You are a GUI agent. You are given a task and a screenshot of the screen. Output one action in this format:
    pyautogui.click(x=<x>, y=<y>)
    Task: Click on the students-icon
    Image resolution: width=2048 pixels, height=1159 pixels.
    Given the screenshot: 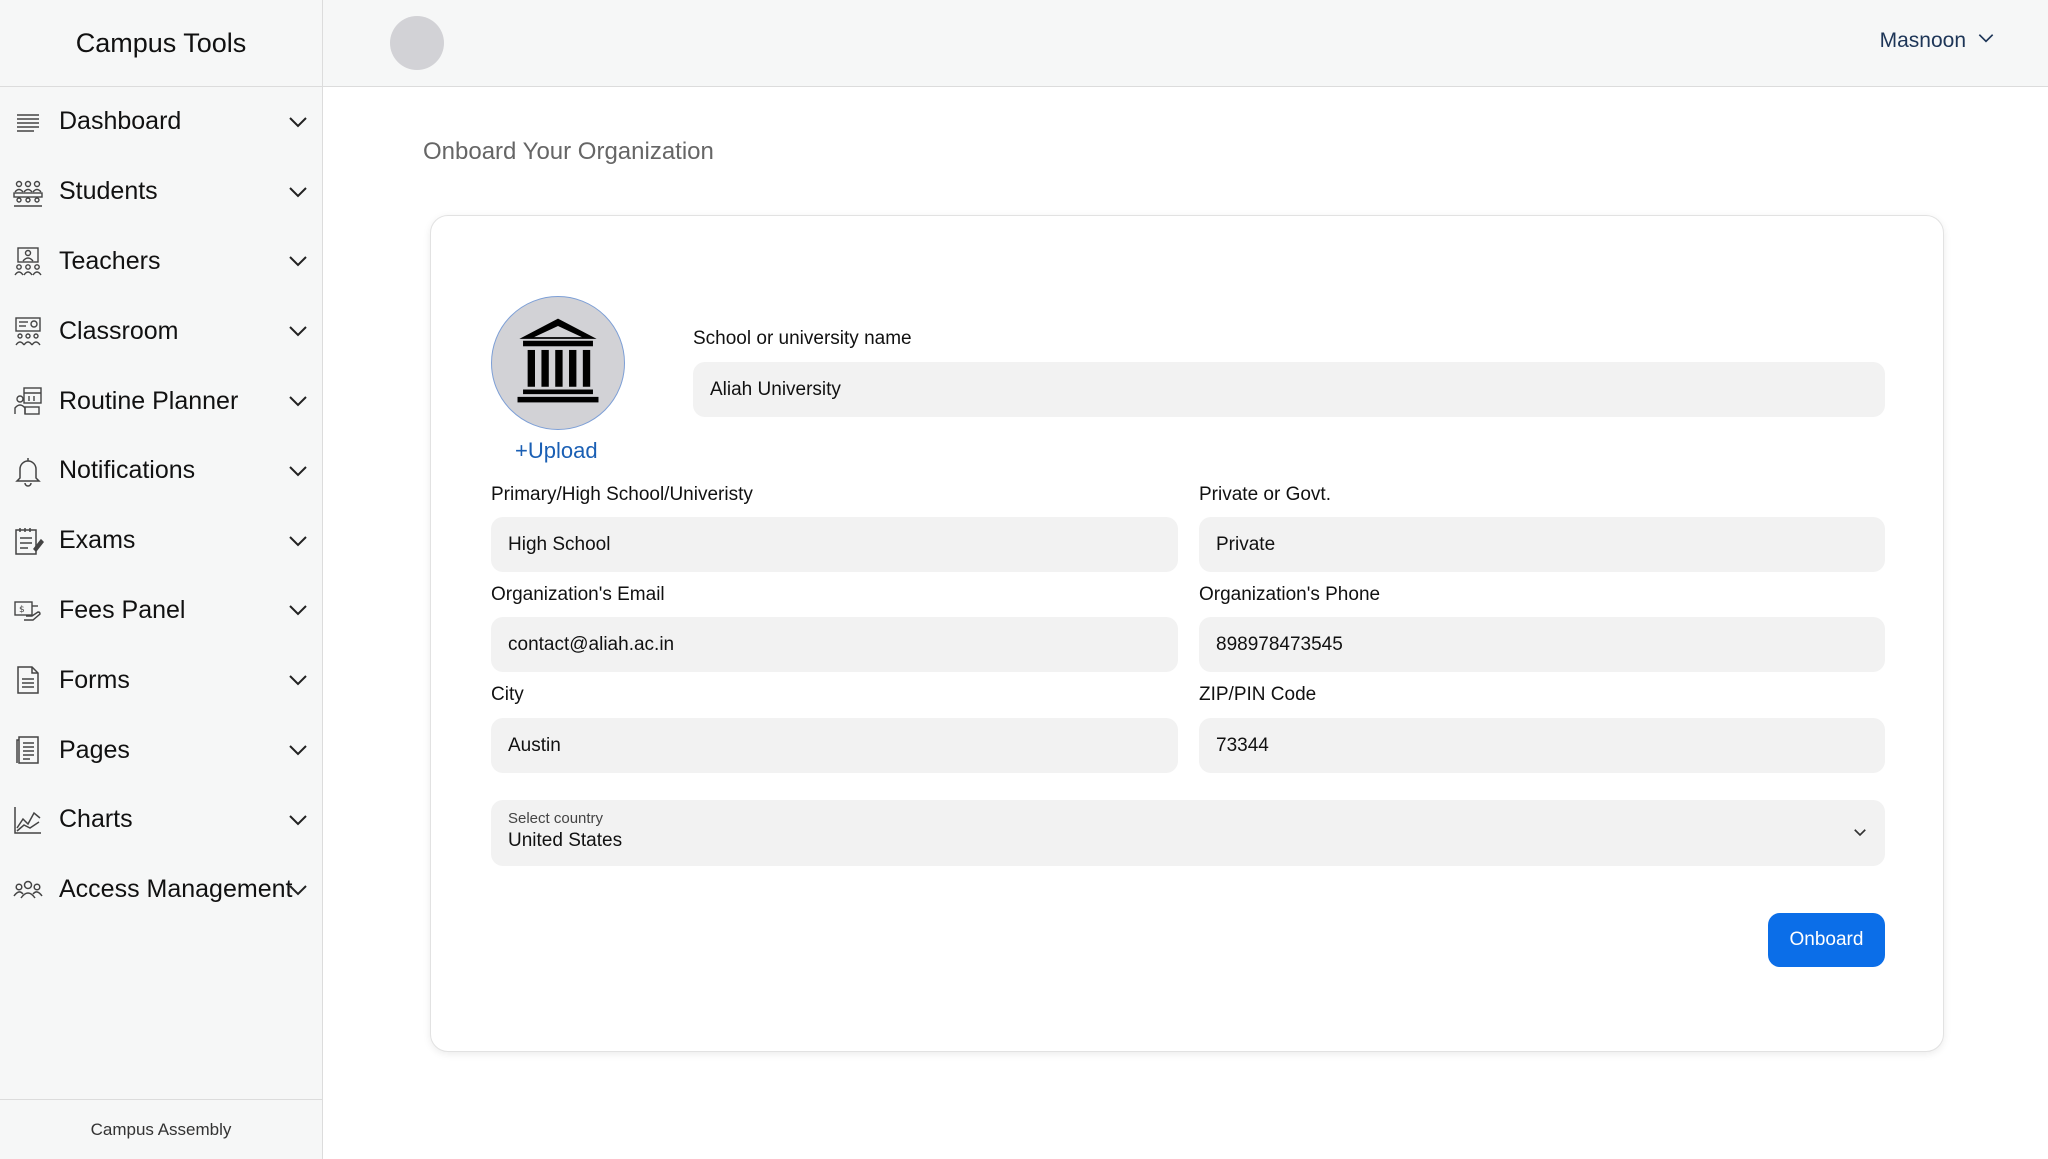 What is the action you would take?
    pyautogui.click(x=28, y=192)
    